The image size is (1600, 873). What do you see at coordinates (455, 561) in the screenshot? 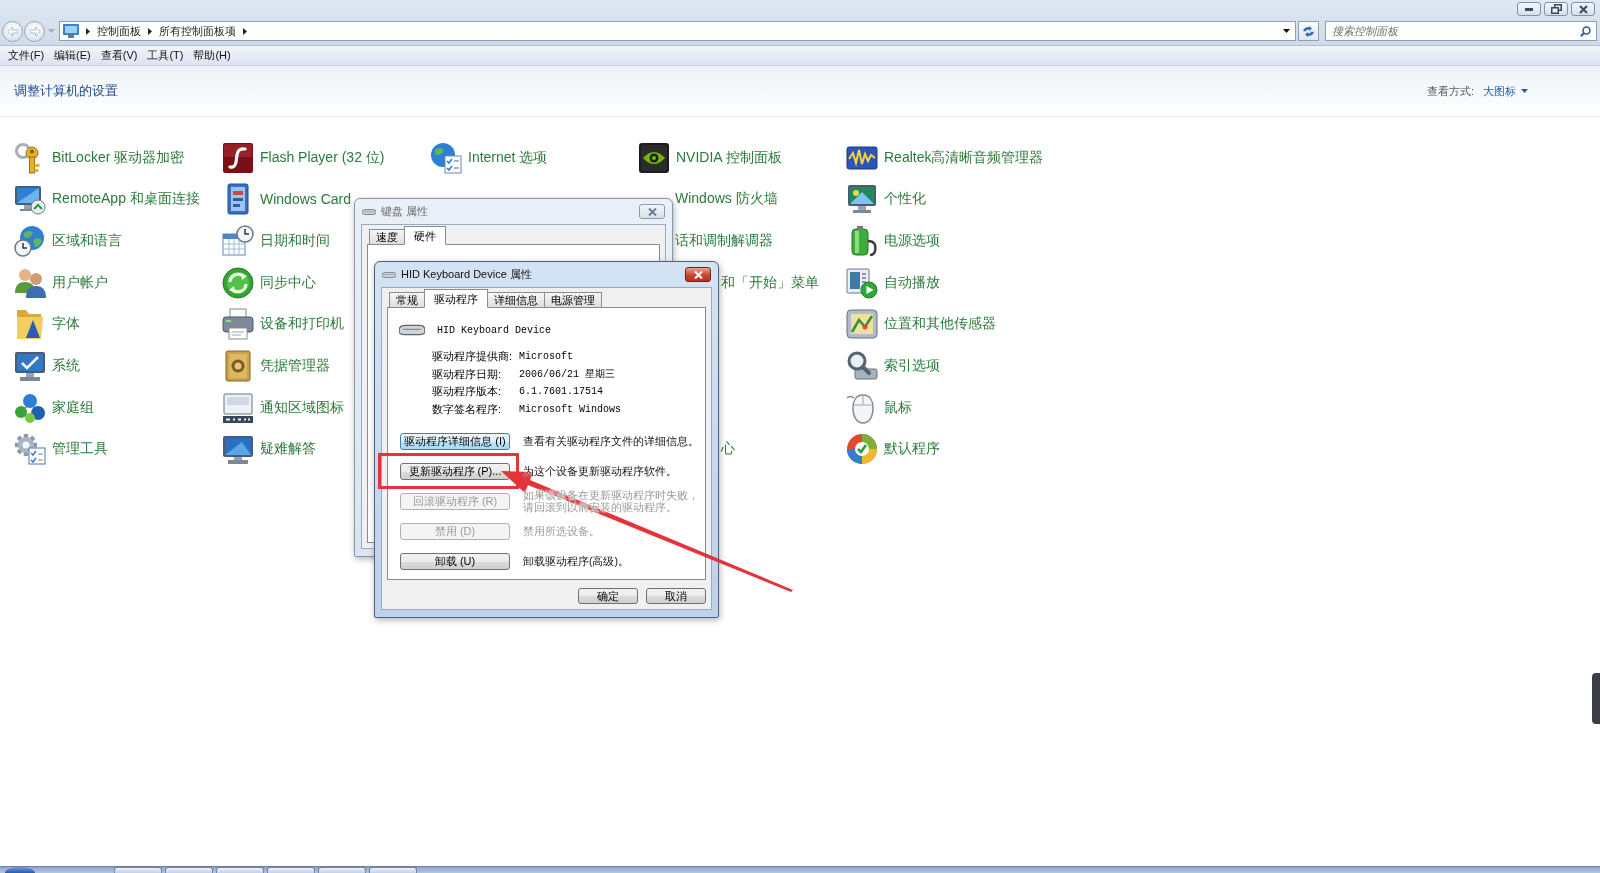
I see `action-button: 卸载 (U)` at bounding box center [455, 561].